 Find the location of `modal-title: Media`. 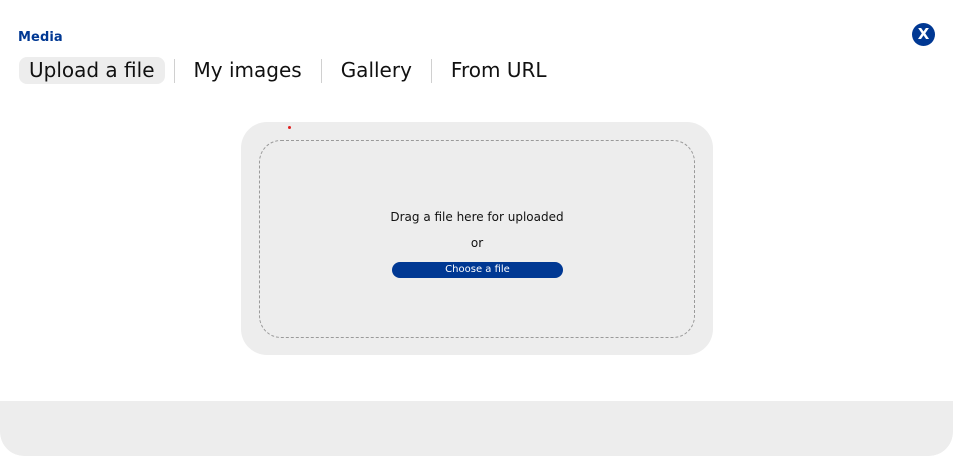

modal-title: Media is located at coordinates (40, 37).